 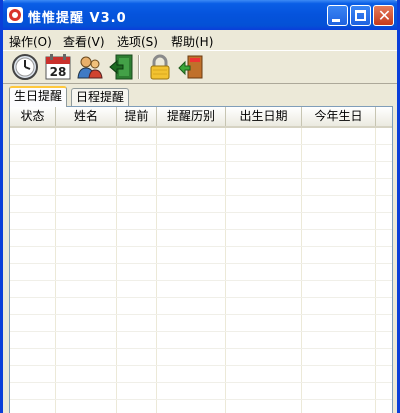 What do you see at coordinates (84, 41) in the screenshot?
I see `menu-view: 查看(V)` at bounding box center [84, 41].